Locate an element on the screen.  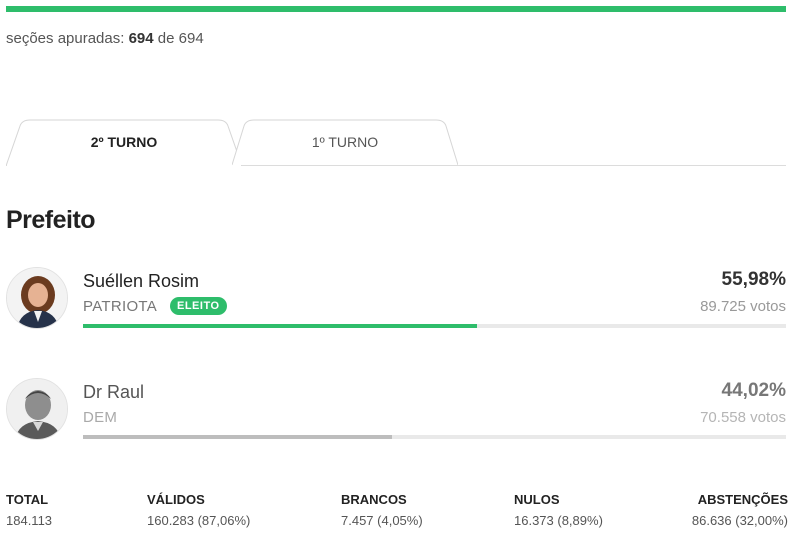
stat-value: 7.457 (4,05%) is located at coordinates (382, 520).